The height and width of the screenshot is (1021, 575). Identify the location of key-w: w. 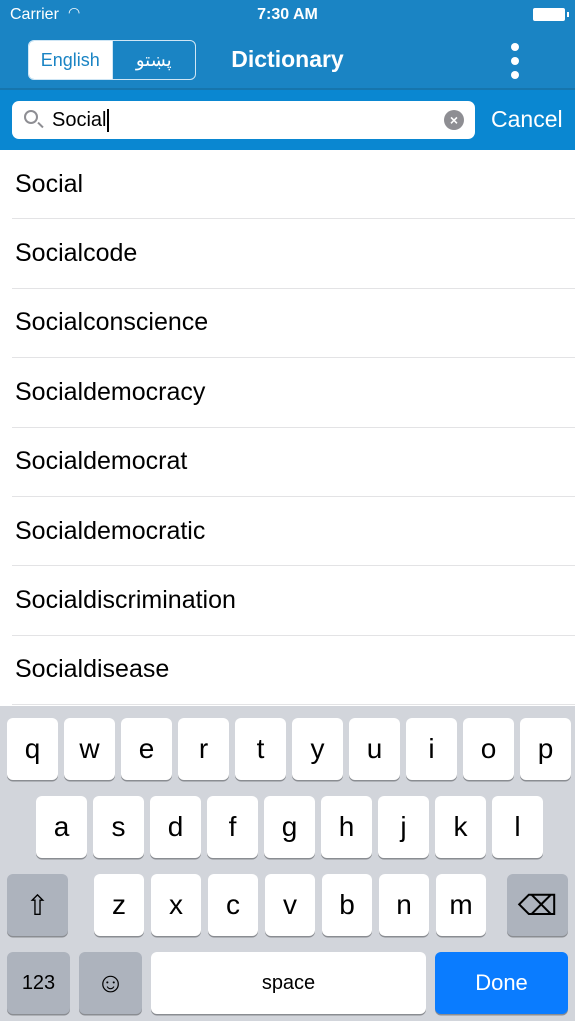
(89, 749).